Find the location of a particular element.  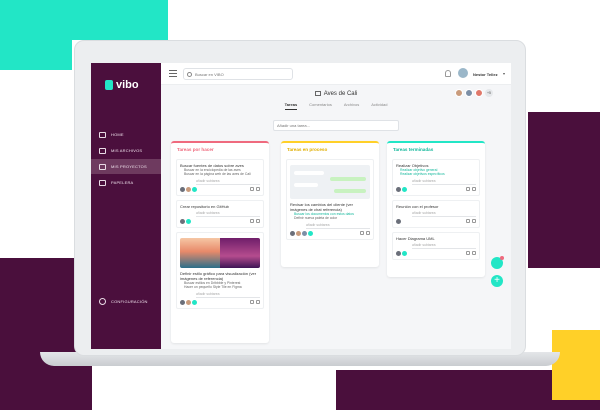

sidebar-item-mis-archivos: MIS ARCHIVOS is located at coordinates (126, 150).